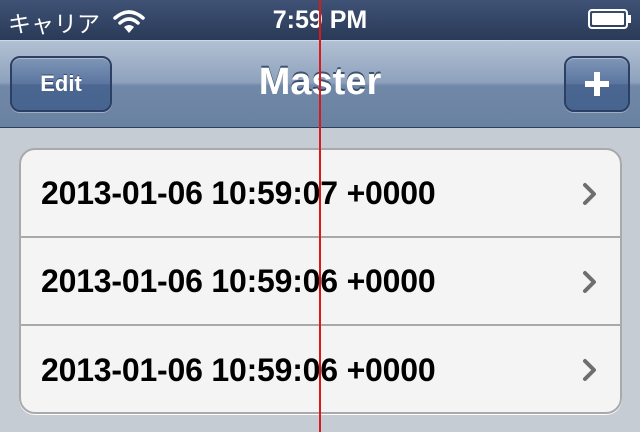 The width and height of the screenshot is (640, 432). I want to click on center-guide-line, so click(320, 216).